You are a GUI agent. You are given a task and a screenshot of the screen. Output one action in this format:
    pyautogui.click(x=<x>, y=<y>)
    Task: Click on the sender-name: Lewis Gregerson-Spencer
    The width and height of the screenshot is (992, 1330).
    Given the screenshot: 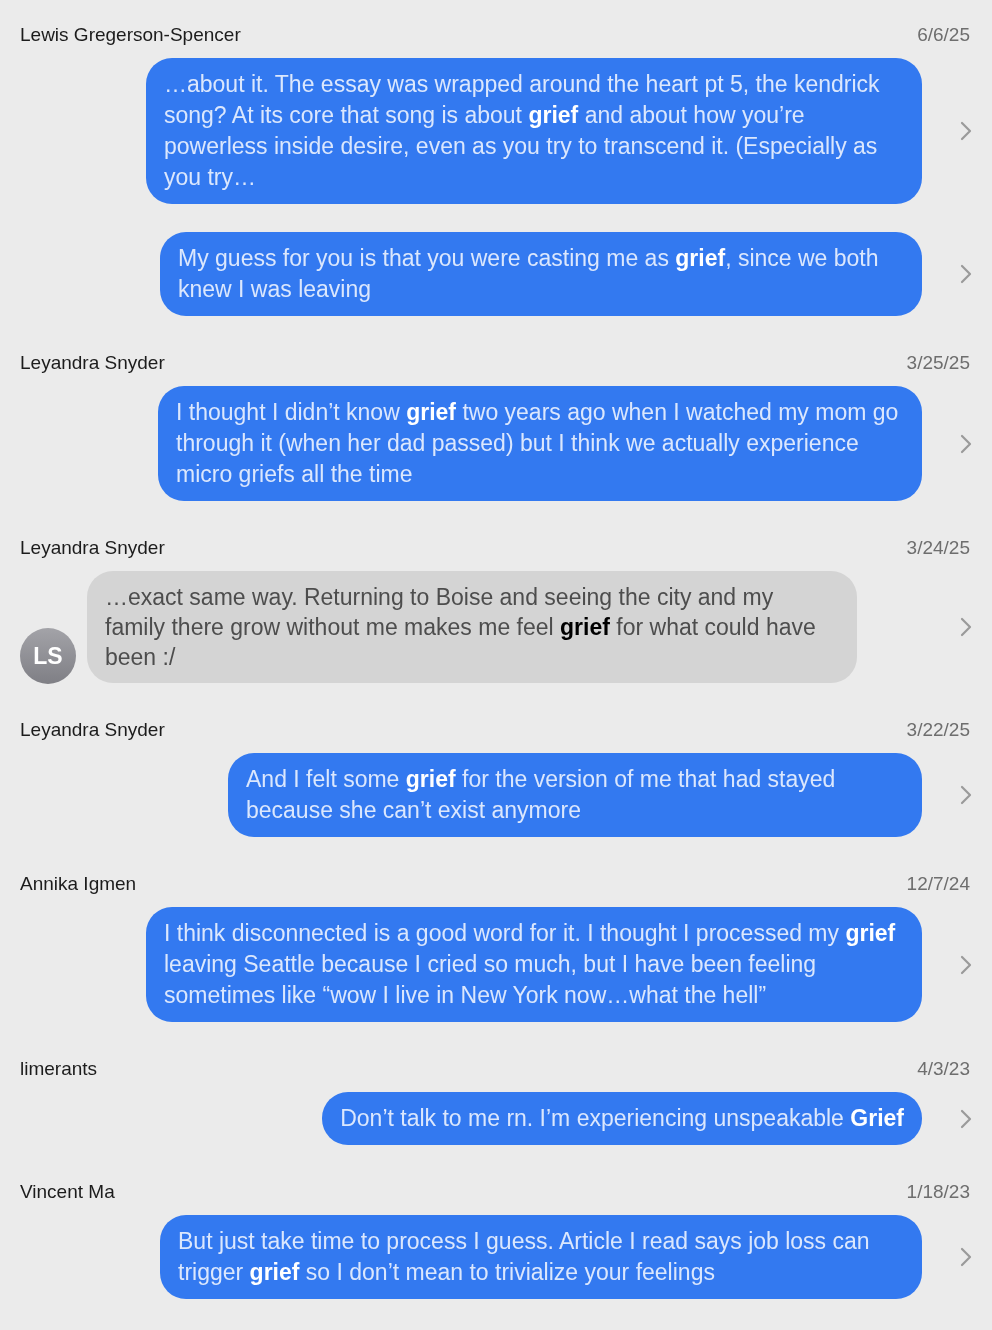 What is the action you would take?
    pyautogui.click(x=130, y=34)
    